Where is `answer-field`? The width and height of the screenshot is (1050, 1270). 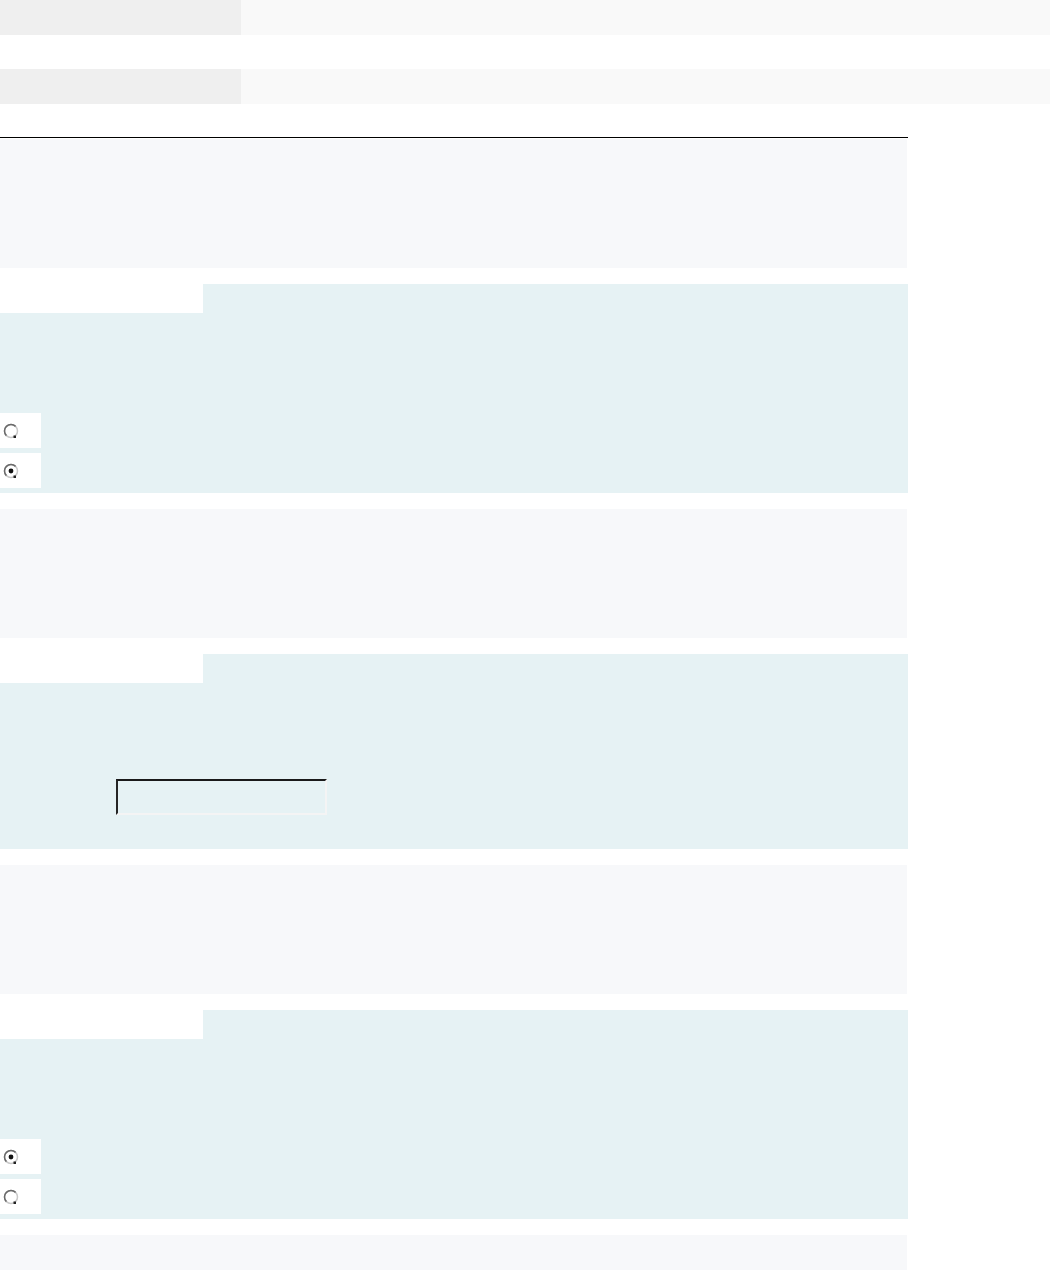 answer-field is located at coordinates (221, 797).